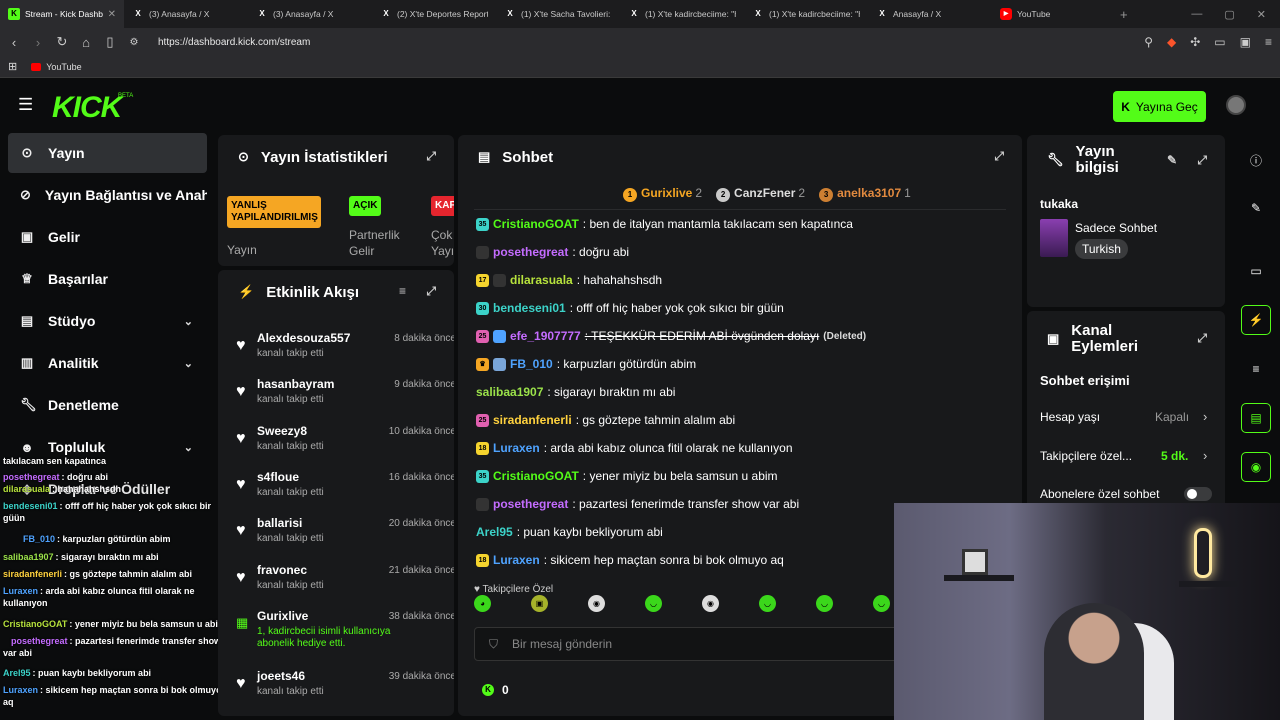  I want to click on category-thumbnail, so click(1054, 238).